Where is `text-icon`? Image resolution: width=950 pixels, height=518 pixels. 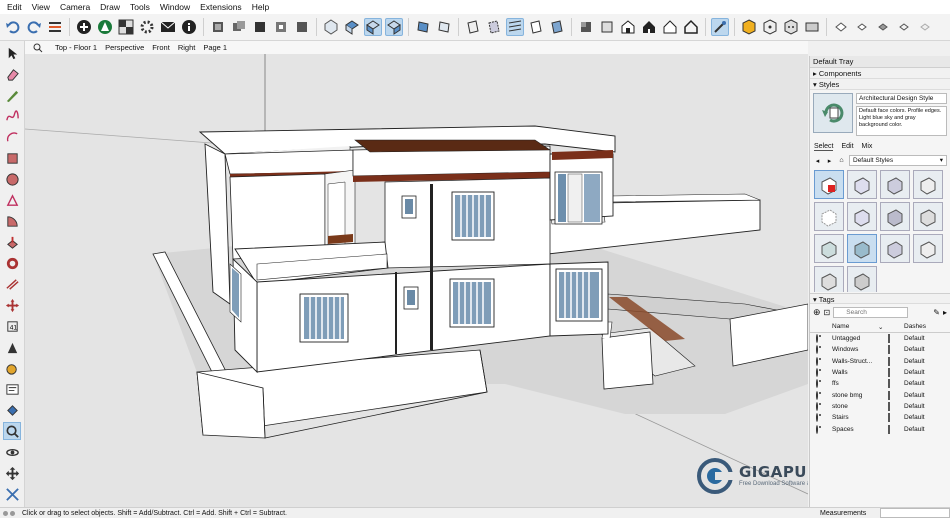
text-icon is located at coordinates (12, 389).